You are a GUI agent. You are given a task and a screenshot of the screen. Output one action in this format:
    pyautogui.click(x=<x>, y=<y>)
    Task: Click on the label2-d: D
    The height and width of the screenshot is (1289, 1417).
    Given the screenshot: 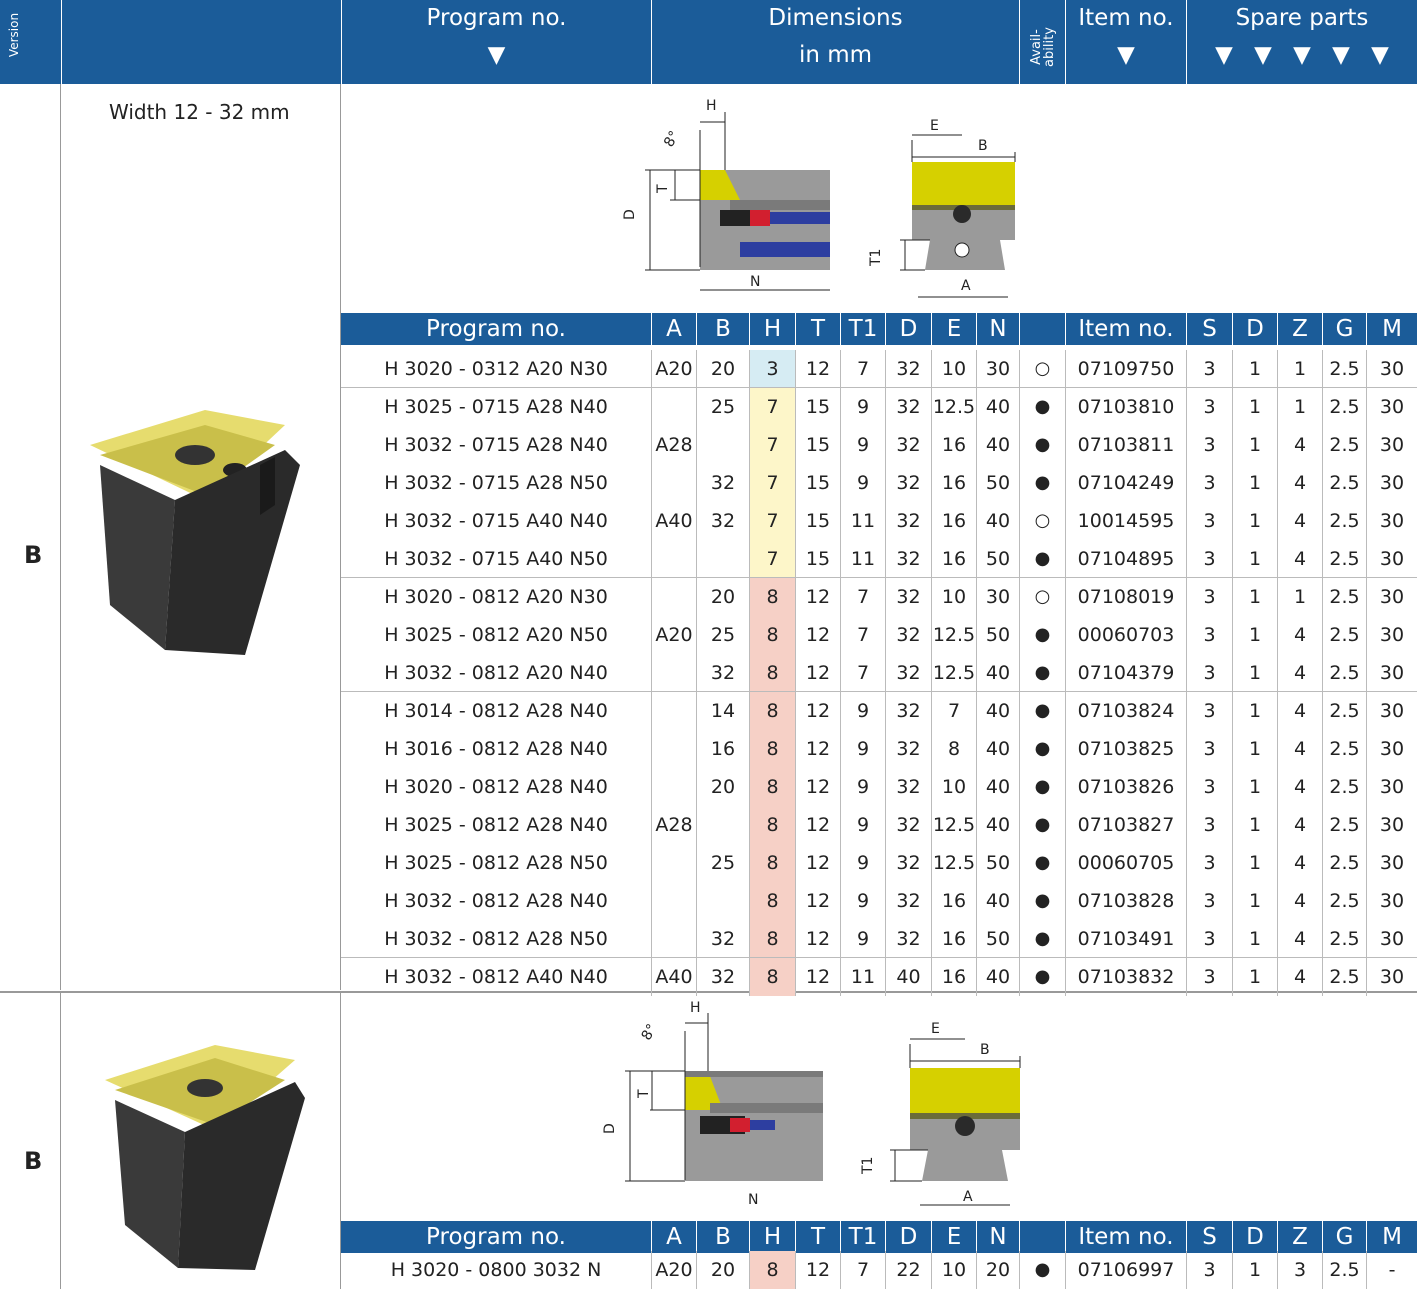 What is the action you would take?
    pyautogui.click(x=610, y=1128)
    